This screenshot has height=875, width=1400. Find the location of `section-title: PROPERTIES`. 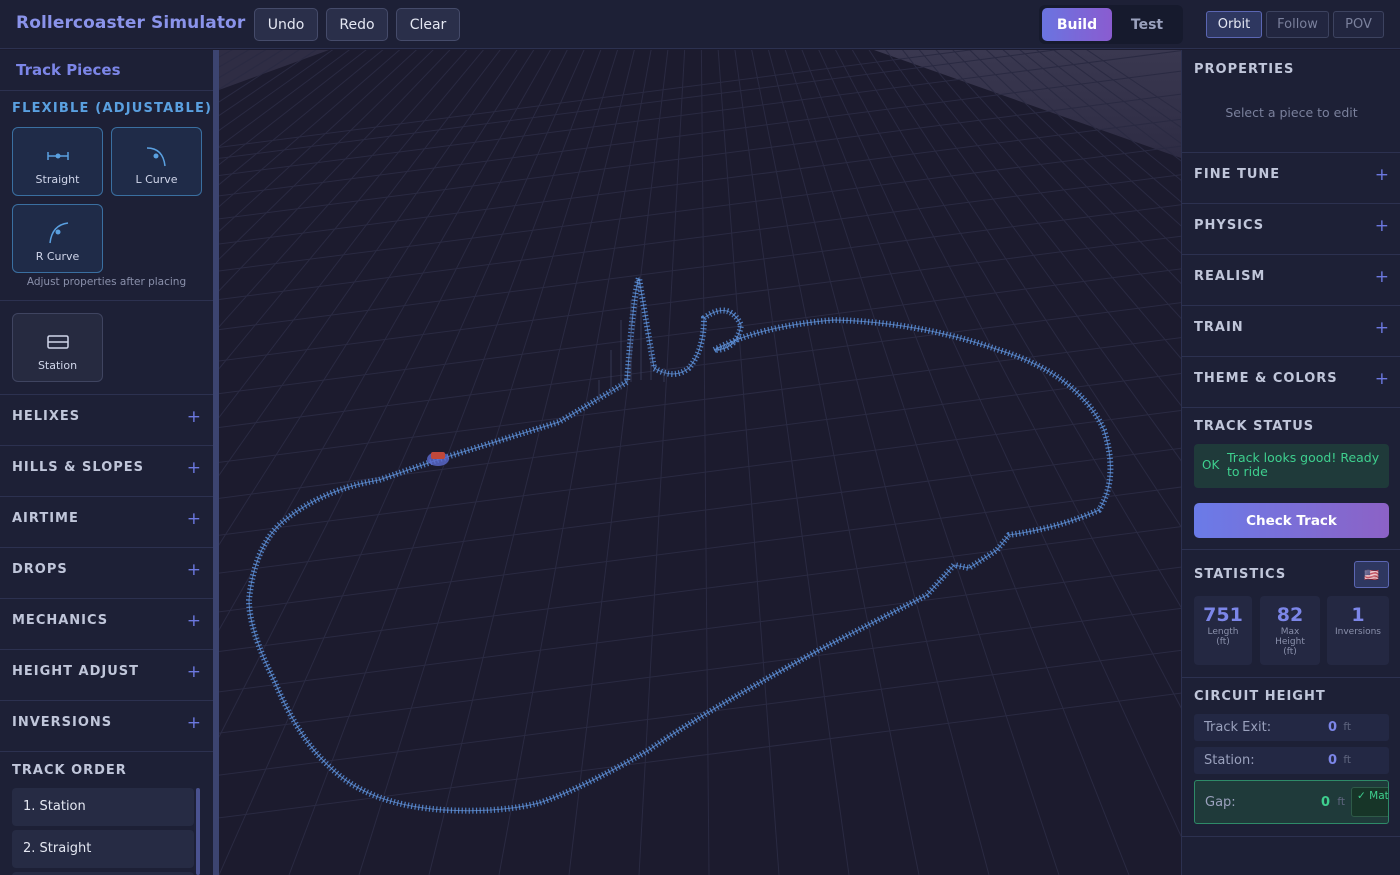

section-title: PROPERTIES is located at coordinates (1244, 69).